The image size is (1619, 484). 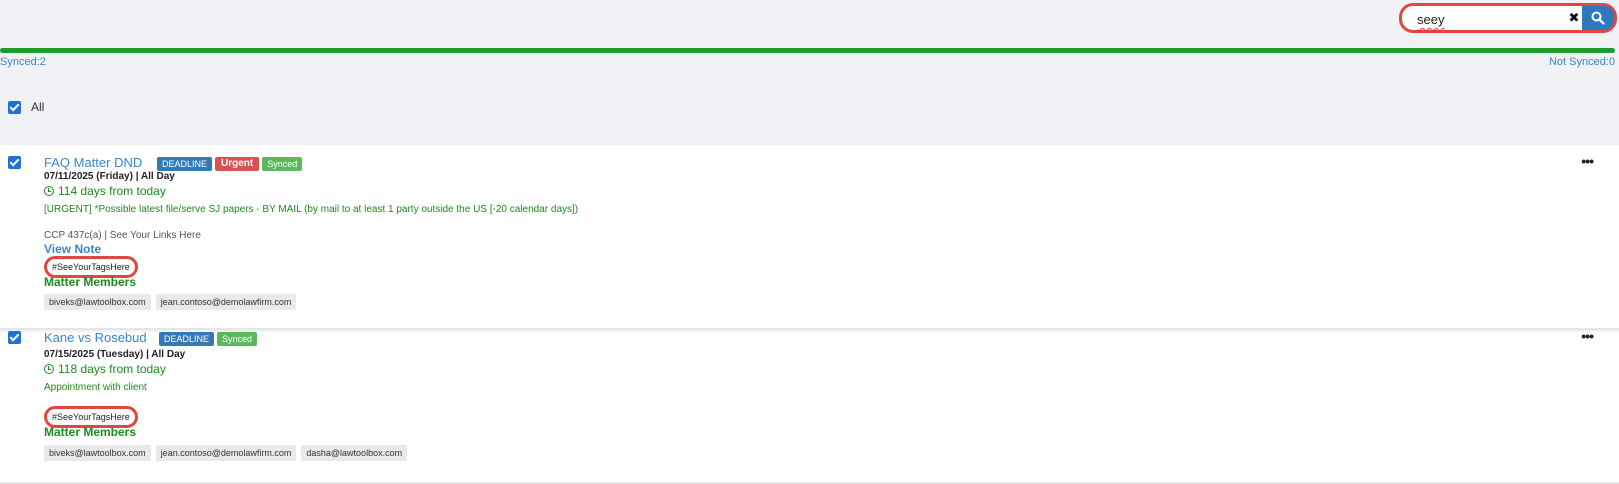 I want to click on days-from-today: 118 days from today, so click(x=105, y=369).